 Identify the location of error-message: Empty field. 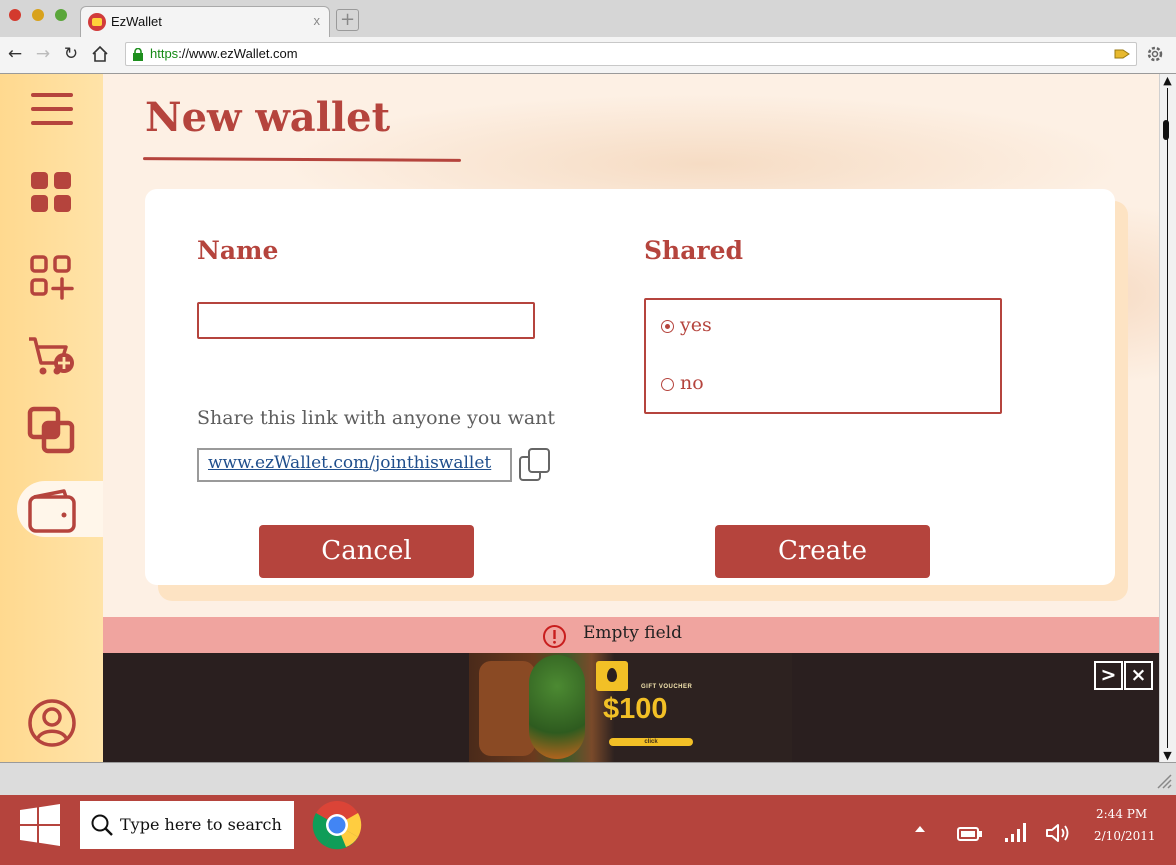
(632, 633).